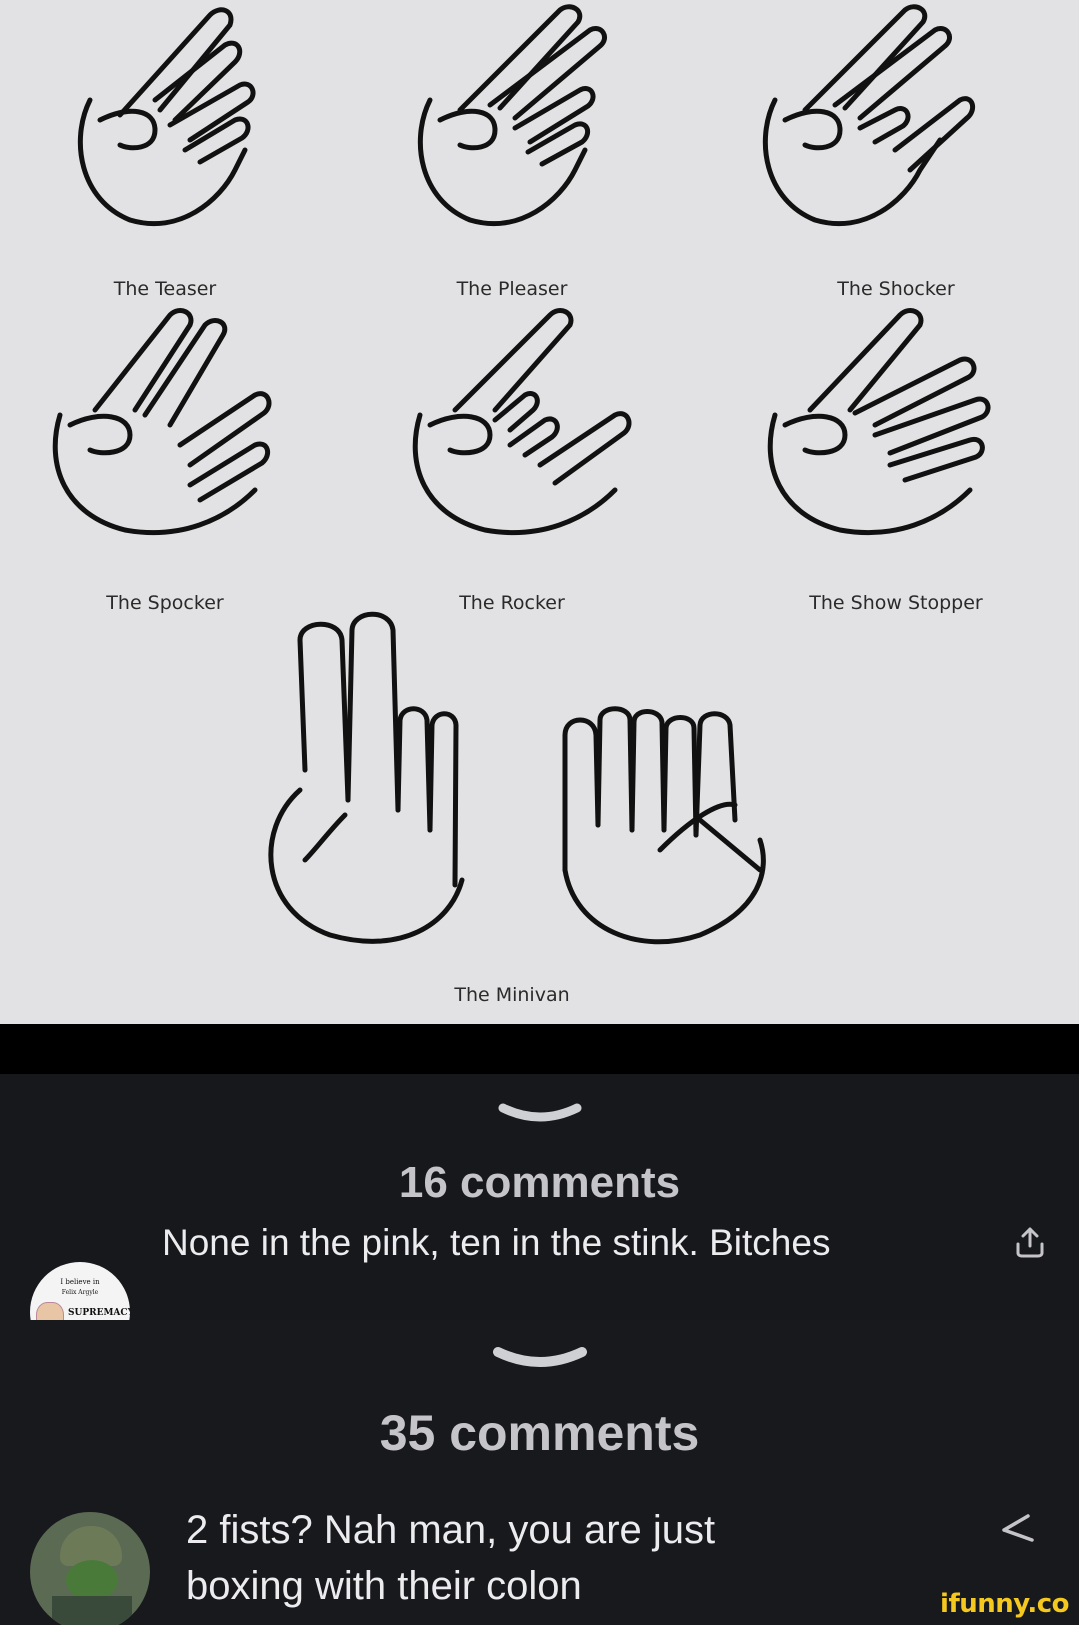 This screenshot has height=1625, width=1079. I want to click on avatar-badge-line1: I believe in, so click(80, 1282).